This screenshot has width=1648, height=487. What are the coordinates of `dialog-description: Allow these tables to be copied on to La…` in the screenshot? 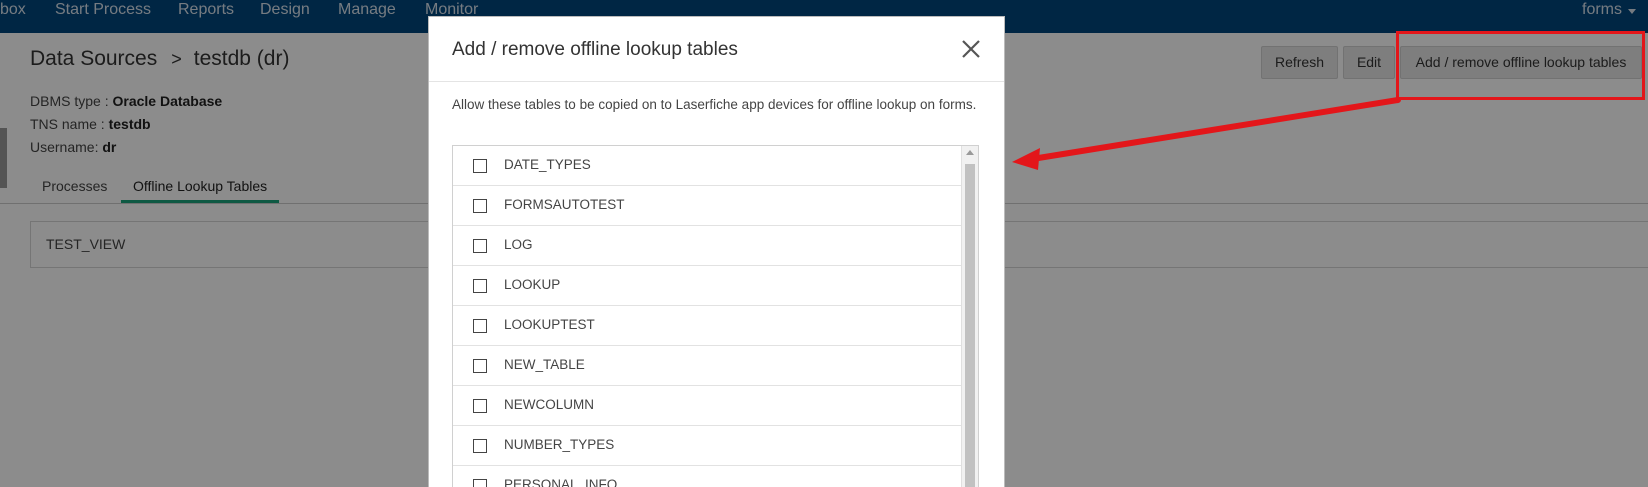 It's located at (714, 104).